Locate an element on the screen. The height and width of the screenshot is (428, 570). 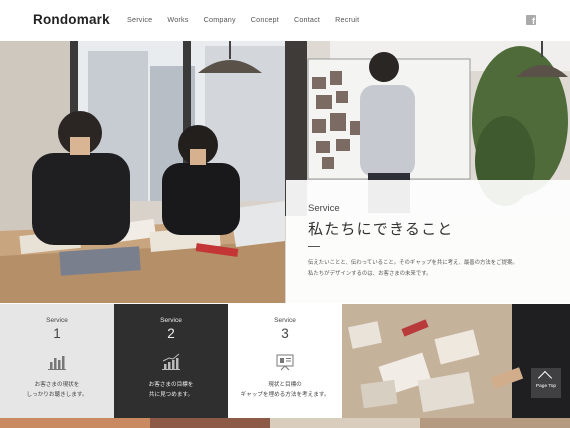
page-top-label: Page Top is located at coordinates (546, 386).